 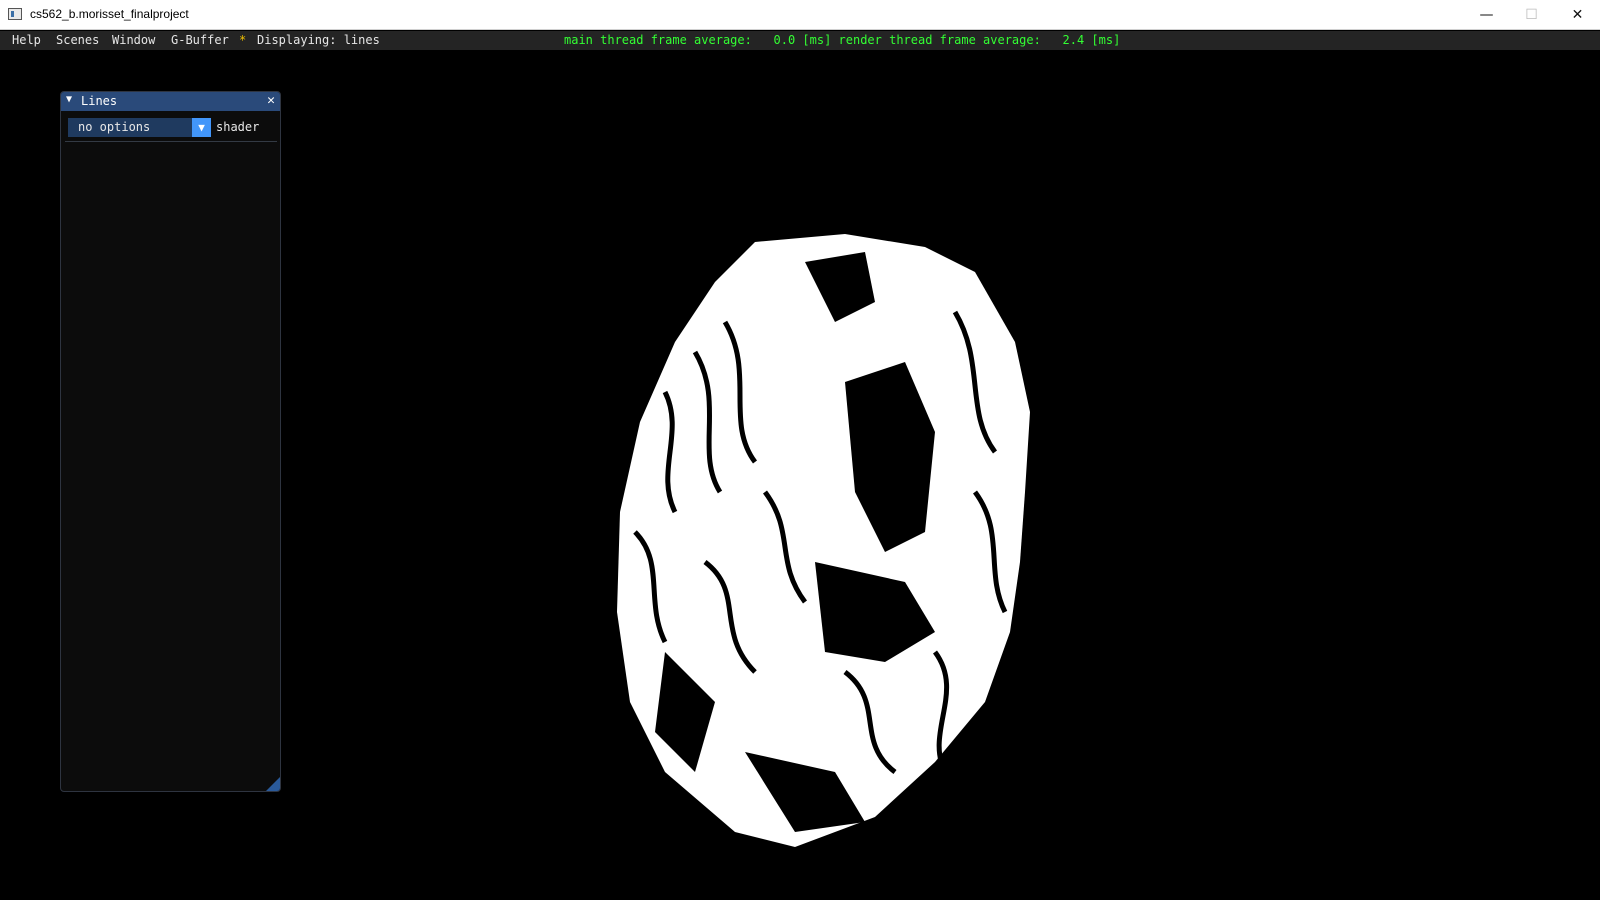 I want to click on shader-label: shader, so click(x=238, y=127).